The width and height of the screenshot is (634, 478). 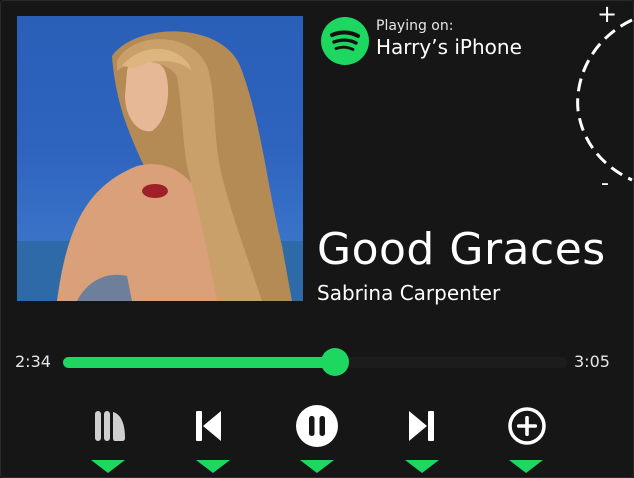 I want to click on pause-icon, so click(x=317, y=426).